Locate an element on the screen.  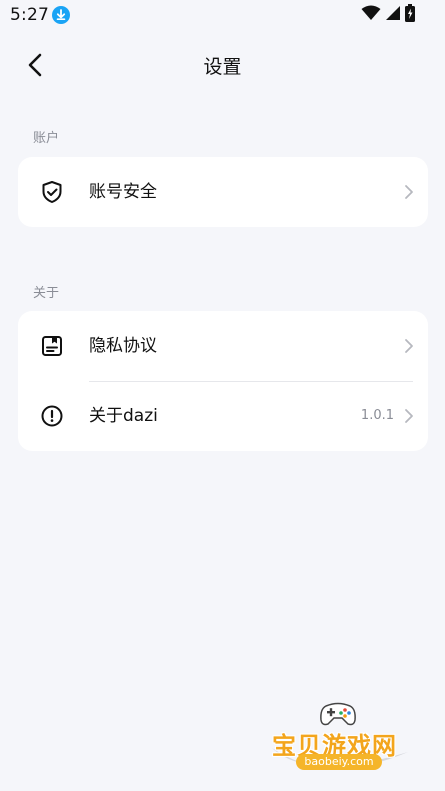
account-security-row: 账号安全 is located at coordinates (223, 192).